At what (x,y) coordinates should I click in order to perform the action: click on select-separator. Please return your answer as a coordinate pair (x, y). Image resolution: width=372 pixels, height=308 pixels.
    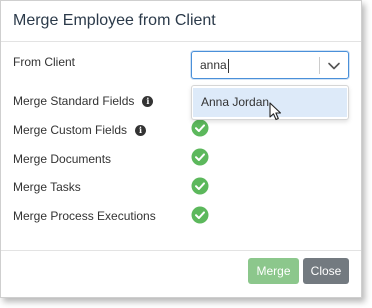
    Looking at the image, I should click on (319, 65).